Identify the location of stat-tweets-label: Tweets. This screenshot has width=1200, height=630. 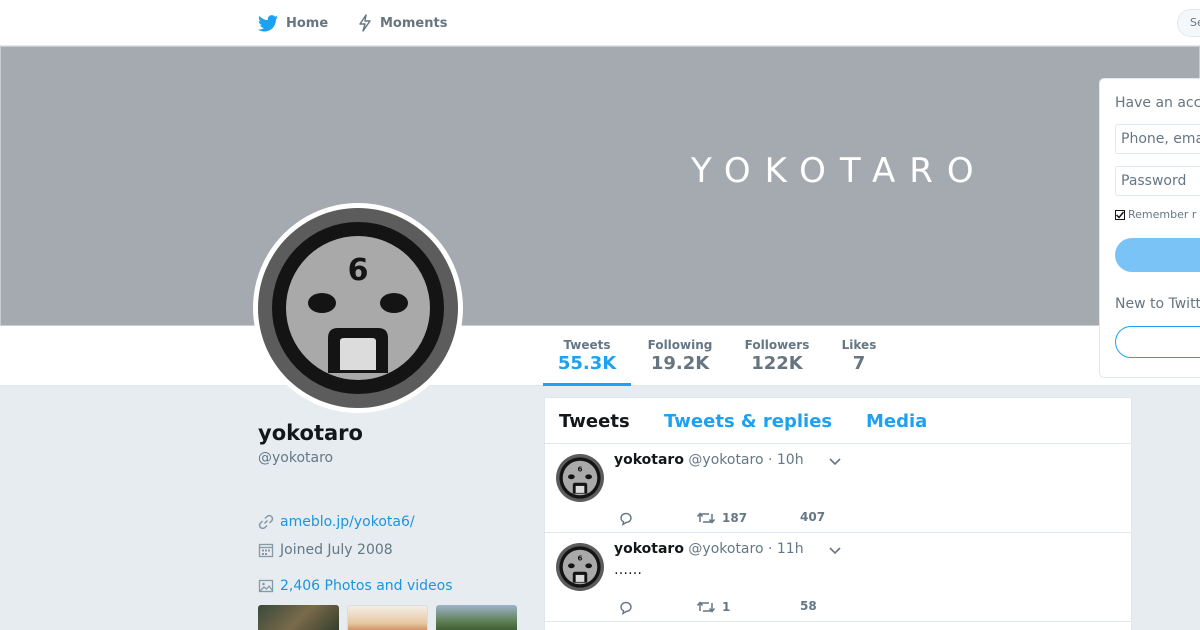
(587, 345).